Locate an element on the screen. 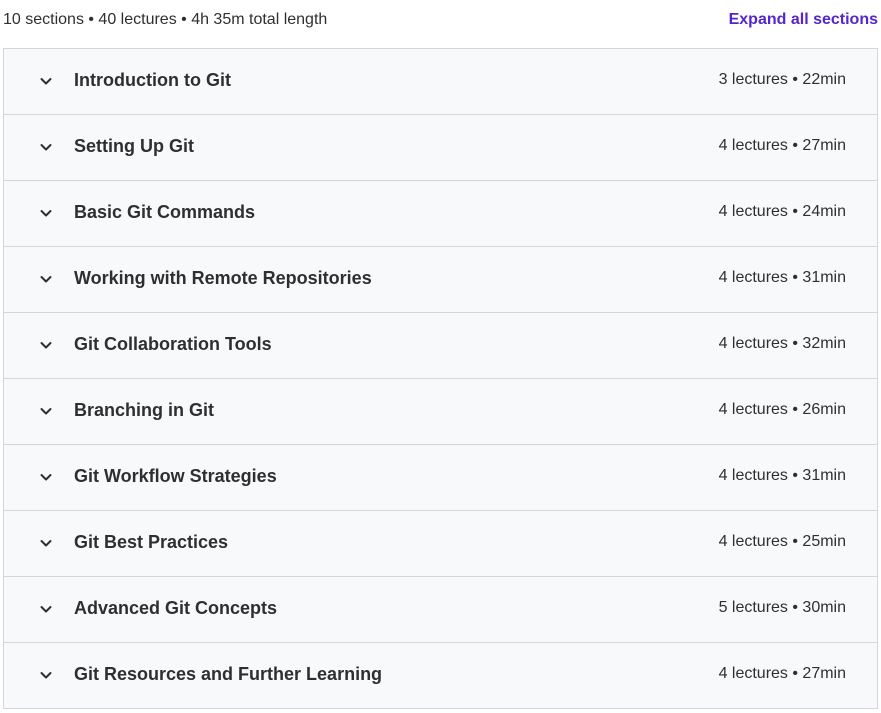 This screenshot has width=881, height=713. section-meta: 3 lectures • 22min is located at coordinates (782, 79).